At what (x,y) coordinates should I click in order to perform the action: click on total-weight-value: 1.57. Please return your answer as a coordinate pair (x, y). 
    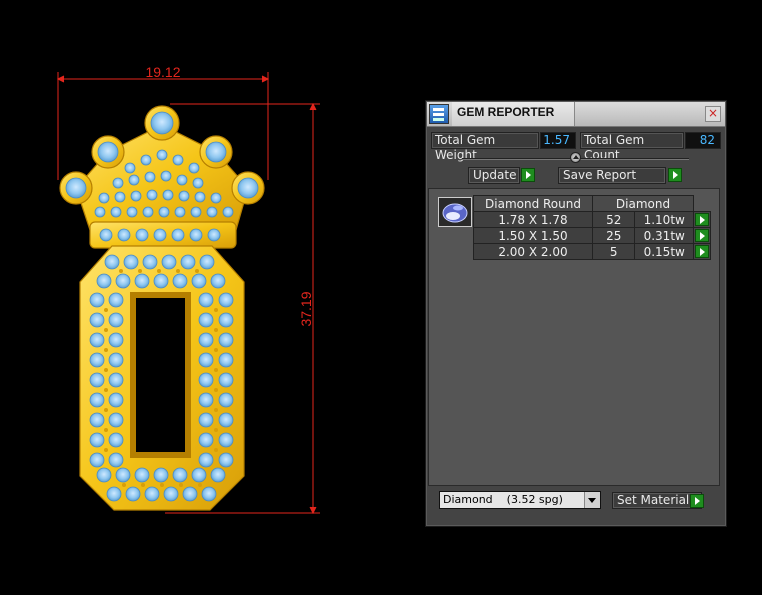
    Looking at the image, I should click on (558, 140).